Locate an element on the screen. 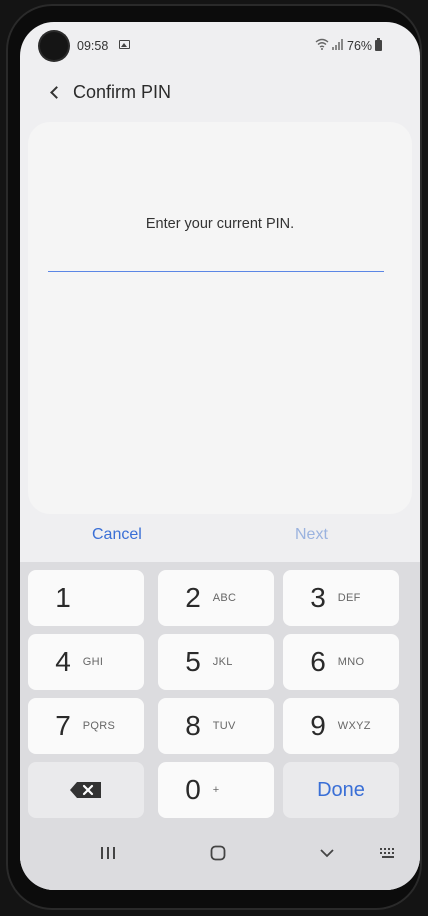 Image resolution: width=428 pixels, height=916 pixels. key-digit: 3 is located at coordinates (318, 597).